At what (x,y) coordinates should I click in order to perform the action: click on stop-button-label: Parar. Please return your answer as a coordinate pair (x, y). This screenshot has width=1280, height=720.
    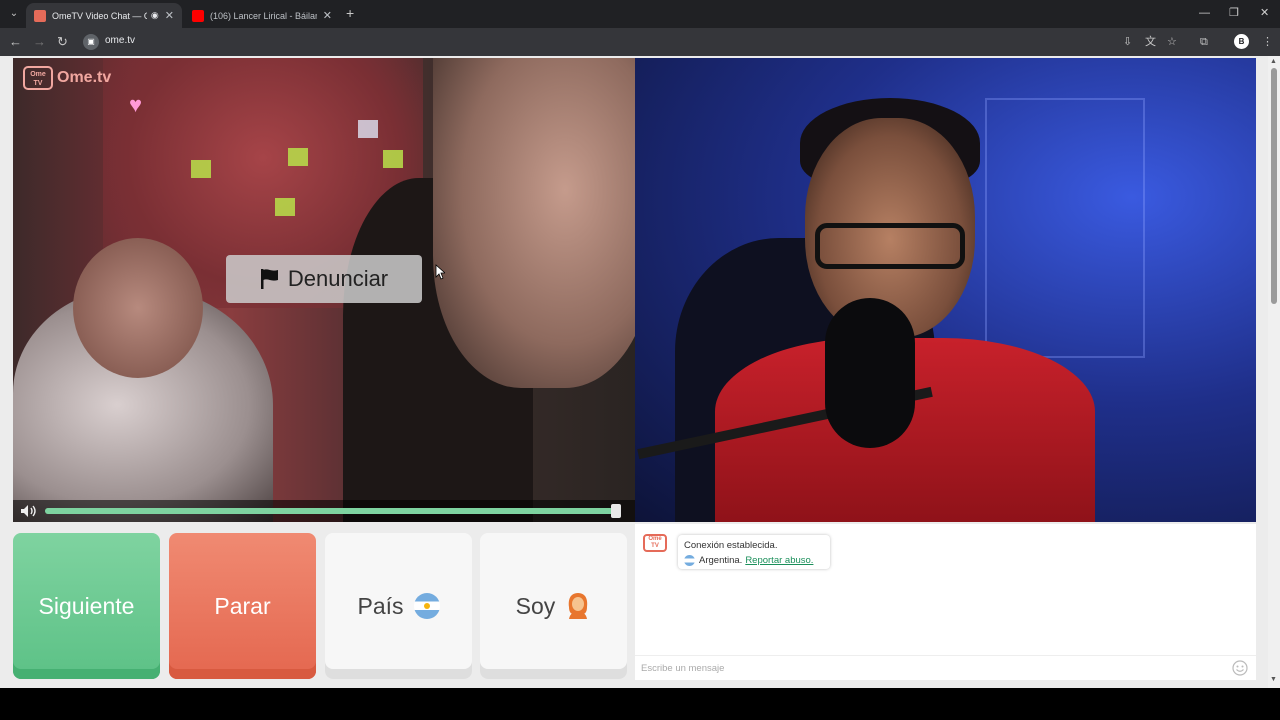
    Looking at the image, I should click on (242, 605).